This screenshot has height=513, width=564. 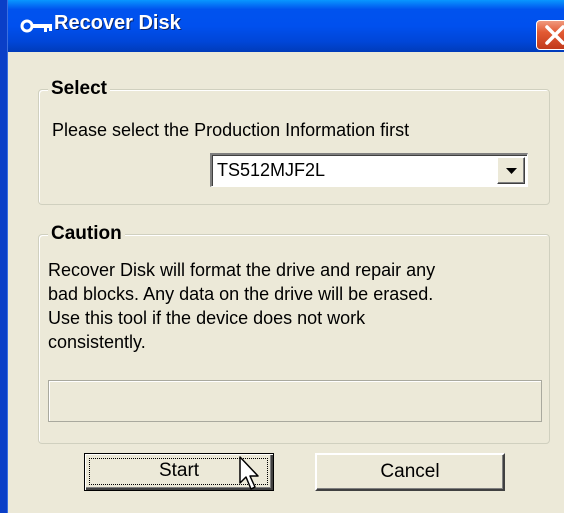 What do you see at coordinates (179, 470) in the screenshot?
I see `start-button-label: Start` at bounding box center [179, 470].